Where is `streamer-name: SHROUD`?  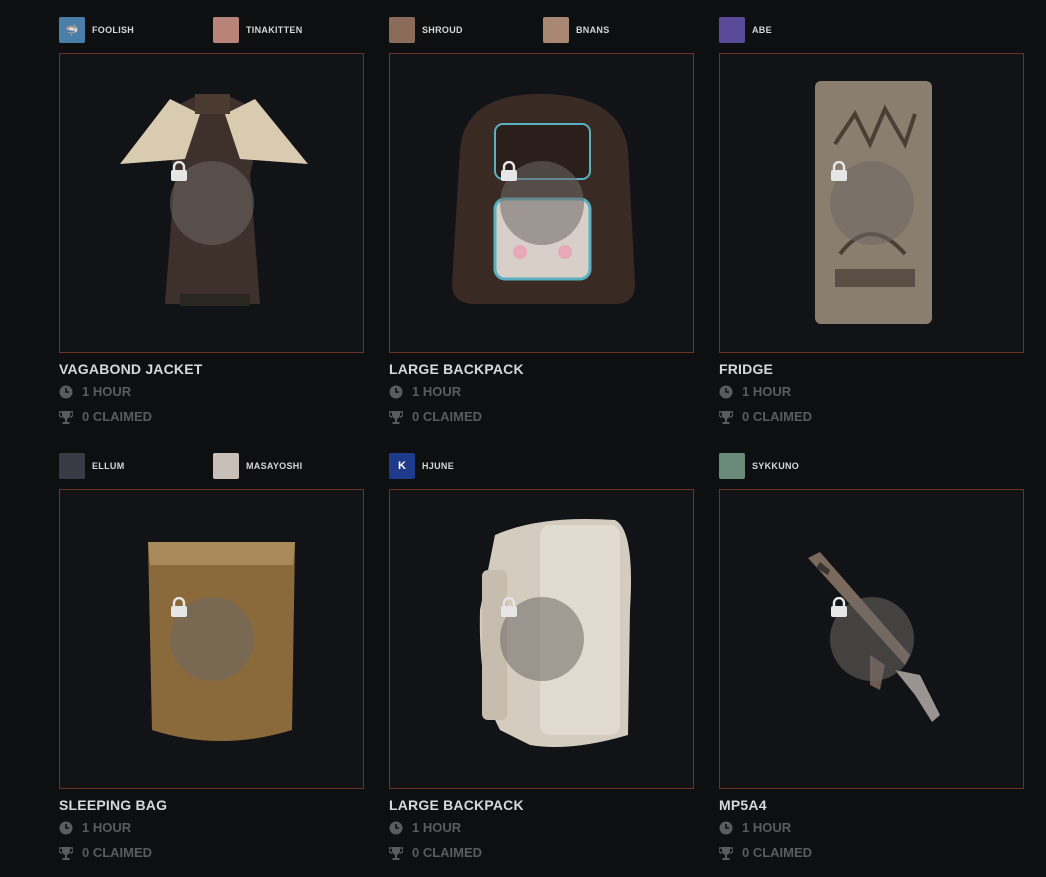 streamer-name: SHROUD is located at coordinates (442, 30).